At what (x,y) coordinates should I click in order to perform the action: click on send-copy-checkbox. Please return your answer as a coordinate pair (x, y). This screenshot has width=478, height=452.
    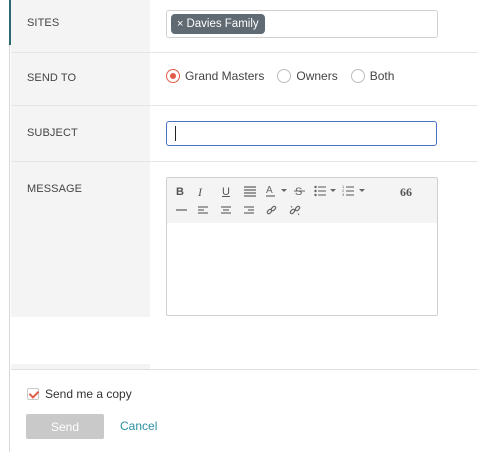
    Looking at the image, I should click on (33, 394).